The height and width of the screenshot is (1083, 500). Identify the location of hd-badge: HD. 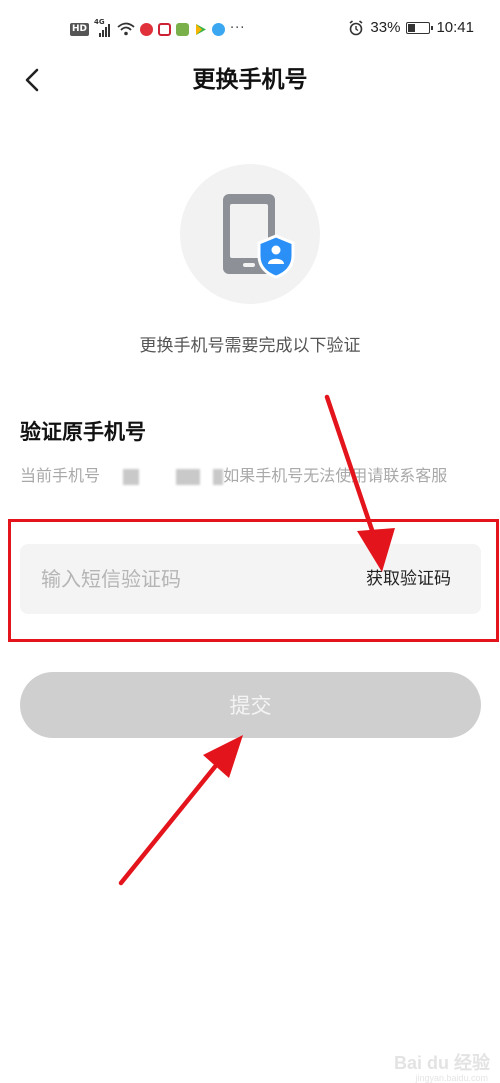
(80, 29).